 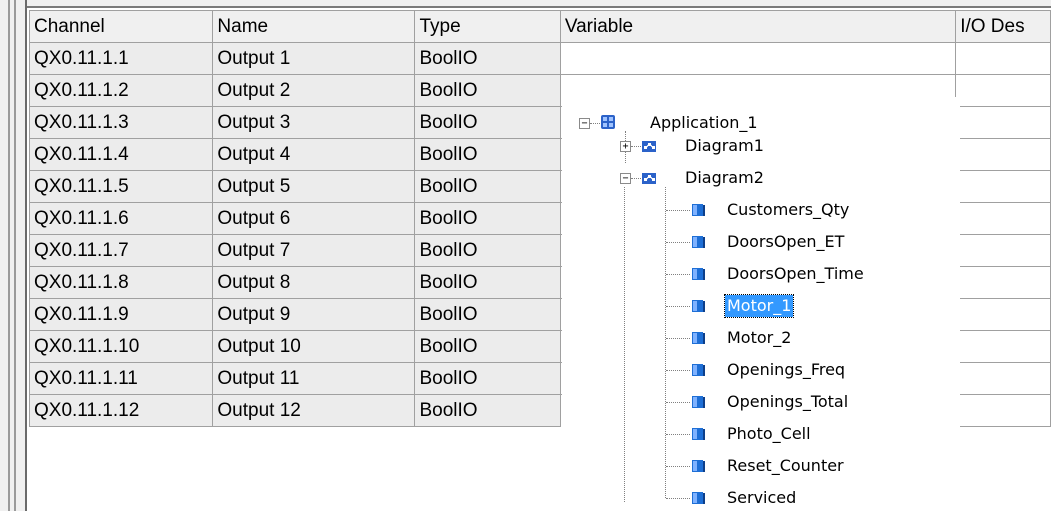 I want to click on name-cell: Output 7, so click(x=314, y=250).